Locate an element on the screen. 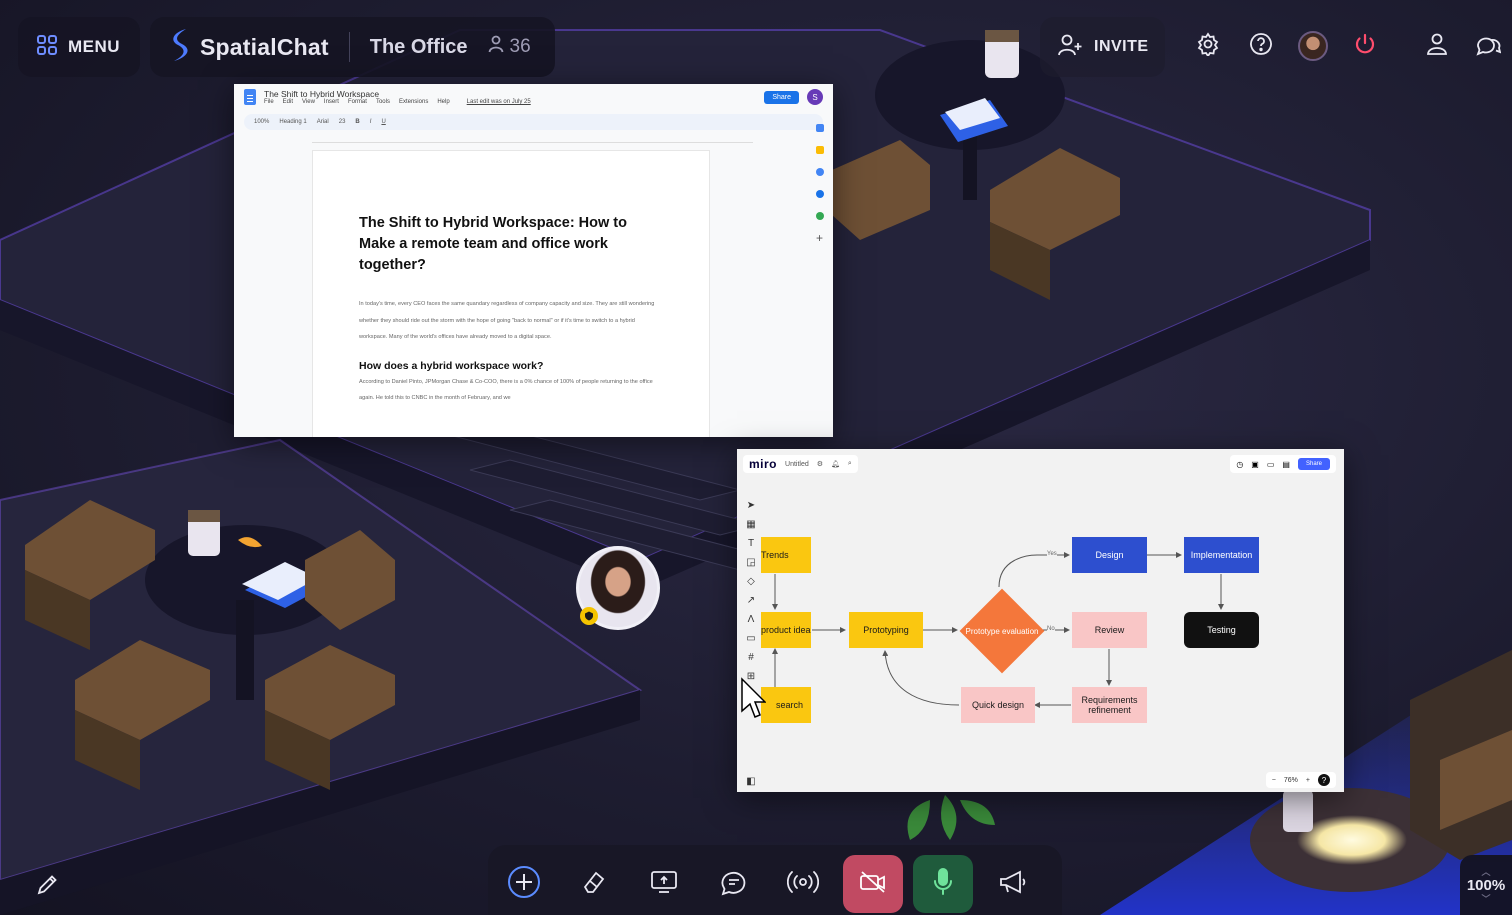 This screenshot has height=915, width=1512. doc-last-edit: Last edit was on July 25 is located at coordinates (499, 102).